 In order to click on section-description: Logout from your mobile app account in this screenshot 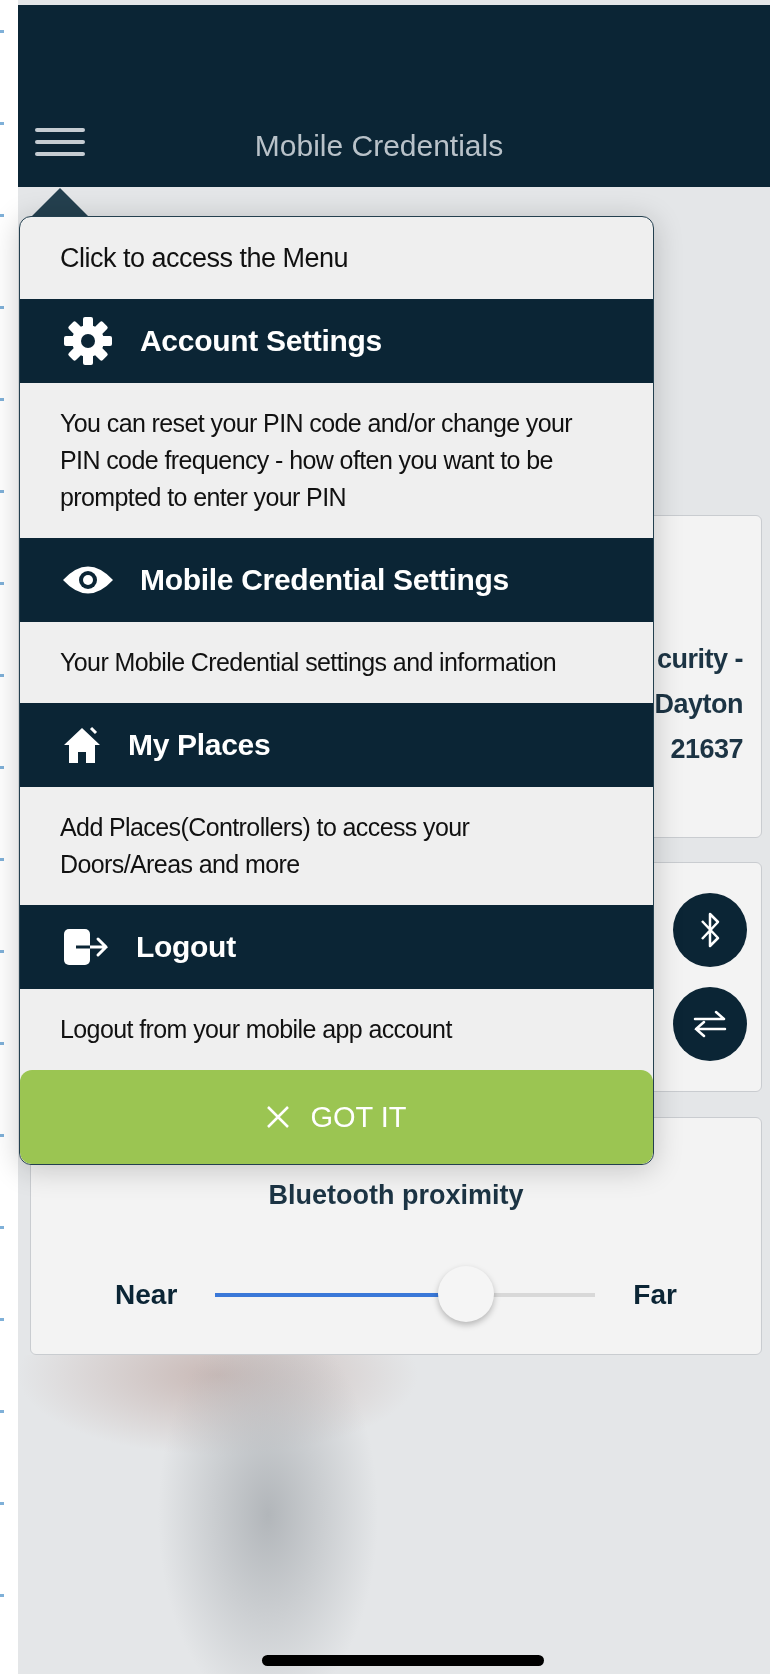, I will do `click(256, 1029)`.